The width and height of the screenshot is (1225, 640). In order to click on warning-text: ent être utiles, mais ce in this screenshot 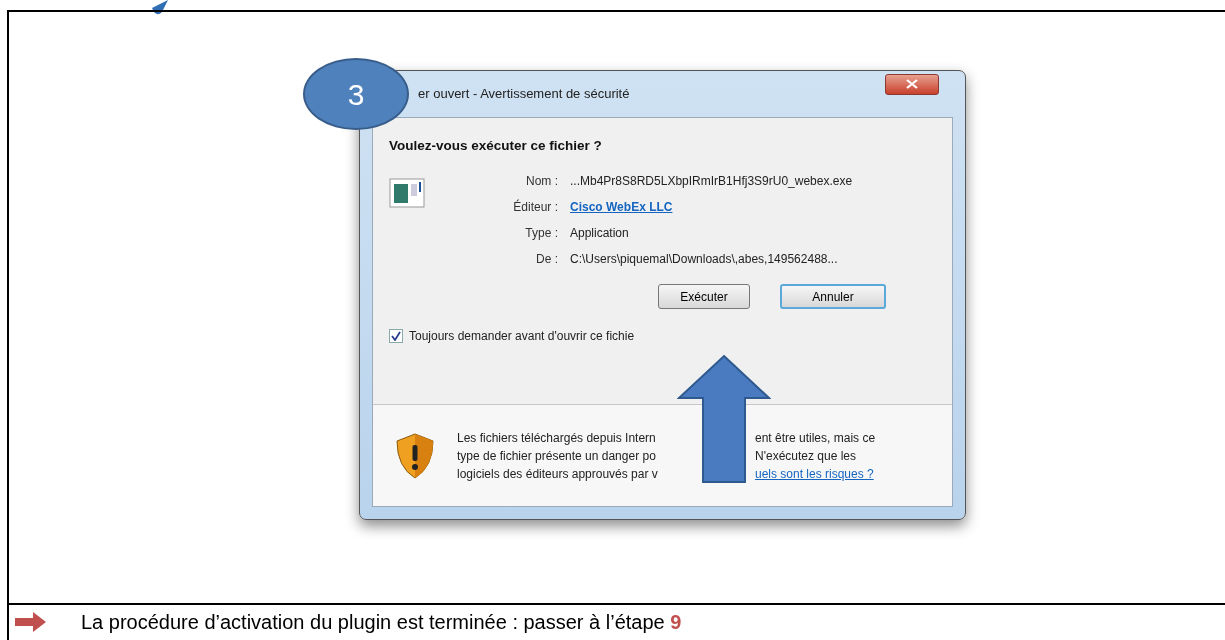, I will do `click(815, 438)`.